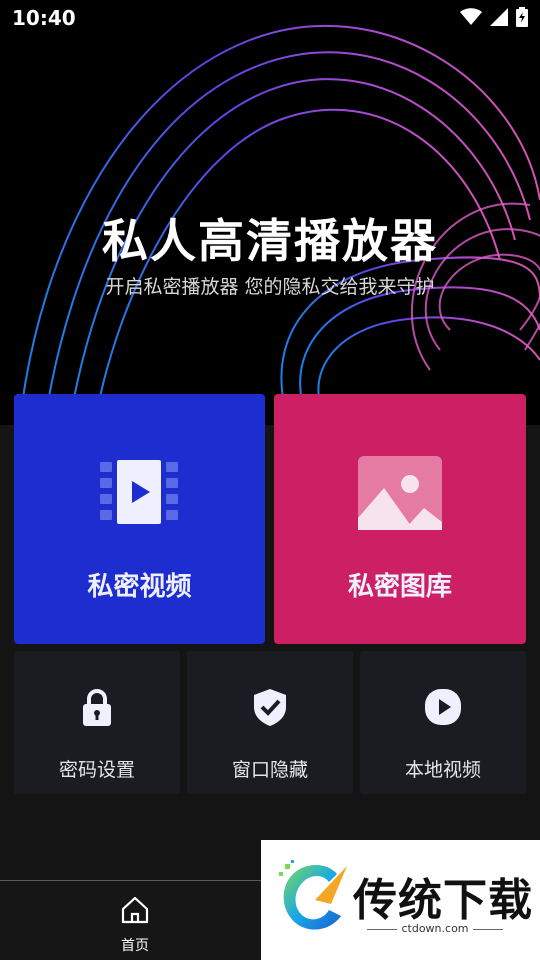  I want to click on home-icon, so click(135, 910).